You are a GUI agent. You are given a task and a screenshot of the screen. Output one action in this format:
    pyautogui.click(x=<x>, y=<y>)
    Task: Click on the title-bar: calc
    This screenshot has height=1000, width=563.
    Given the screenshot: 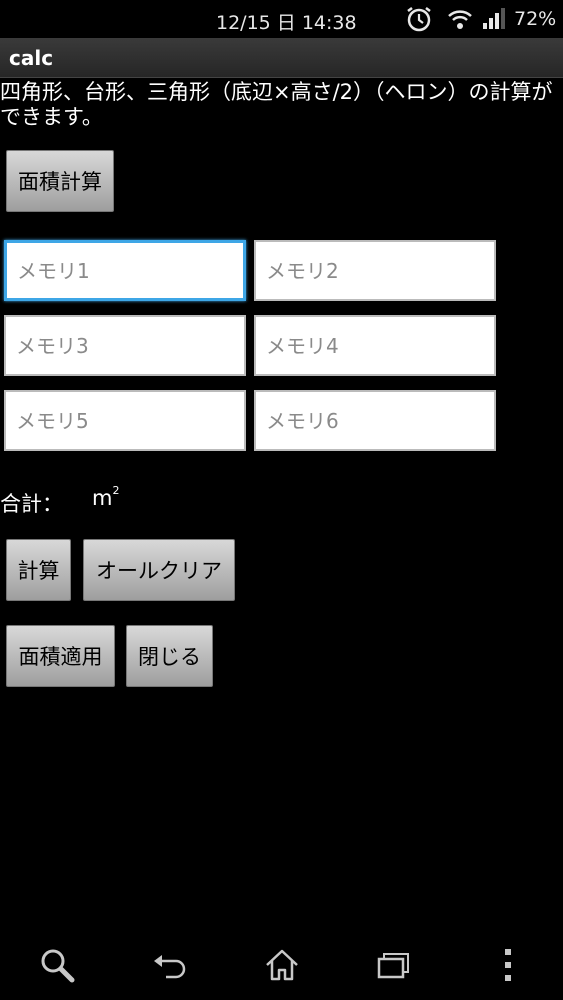 What is the action you would take?
    pyautogui.click(x=281, y=58)
    